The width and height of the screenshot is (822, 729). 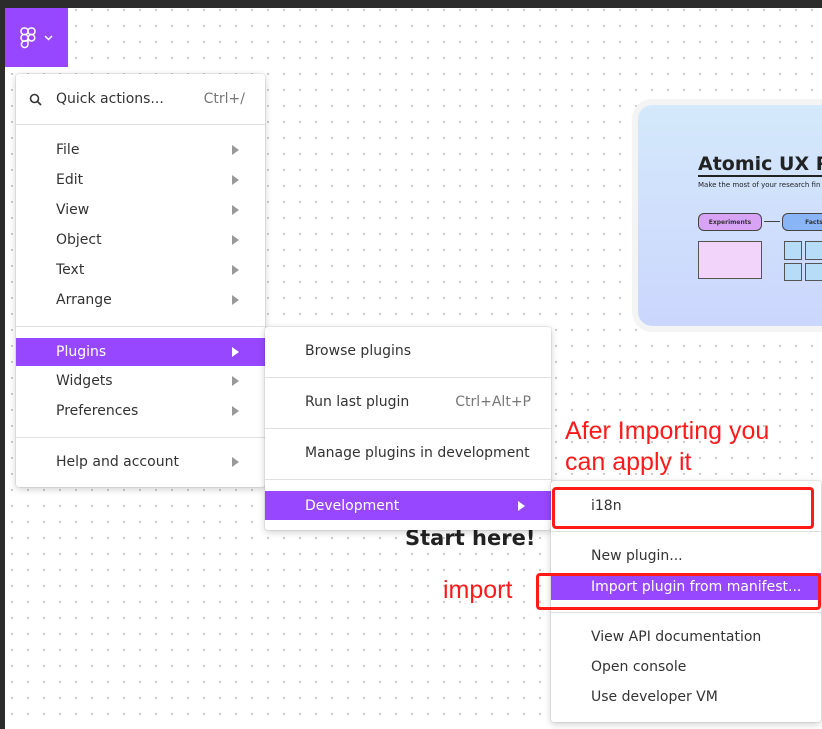 I want to click on menu-item-file: File, so click(x=140, y=150).